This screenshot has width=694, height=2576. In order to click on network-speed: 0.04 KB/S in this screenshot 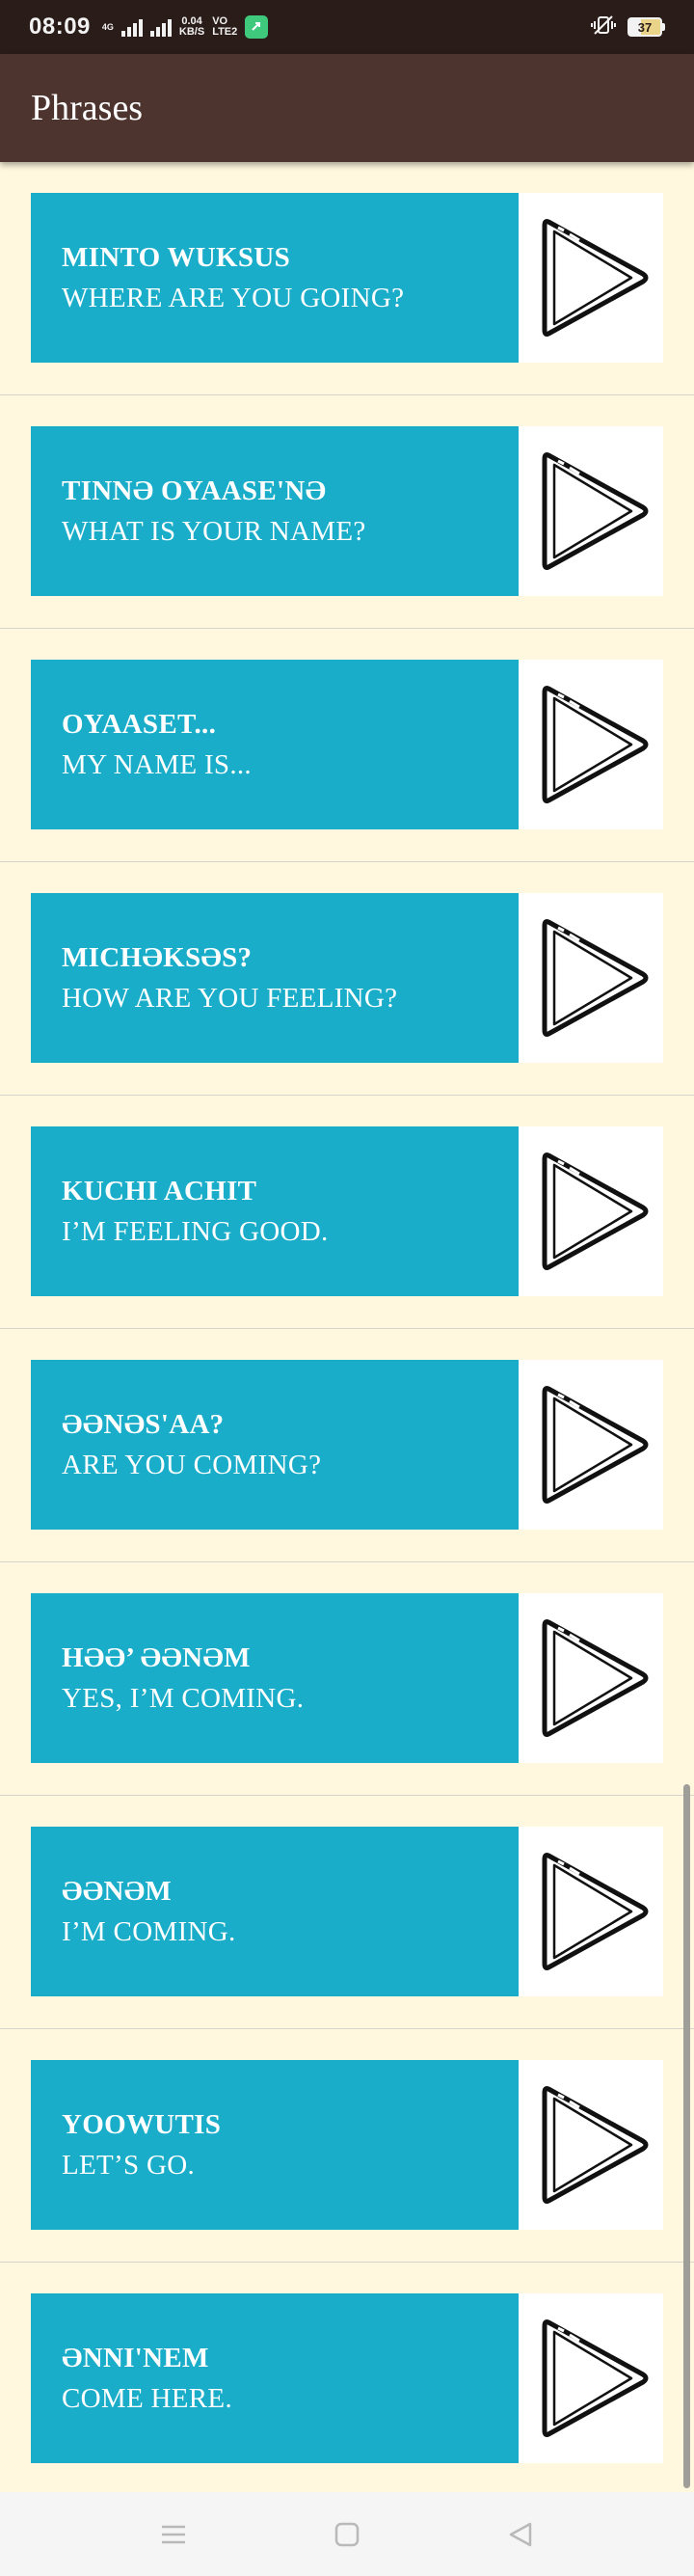, I will do `click(192, 27)`.